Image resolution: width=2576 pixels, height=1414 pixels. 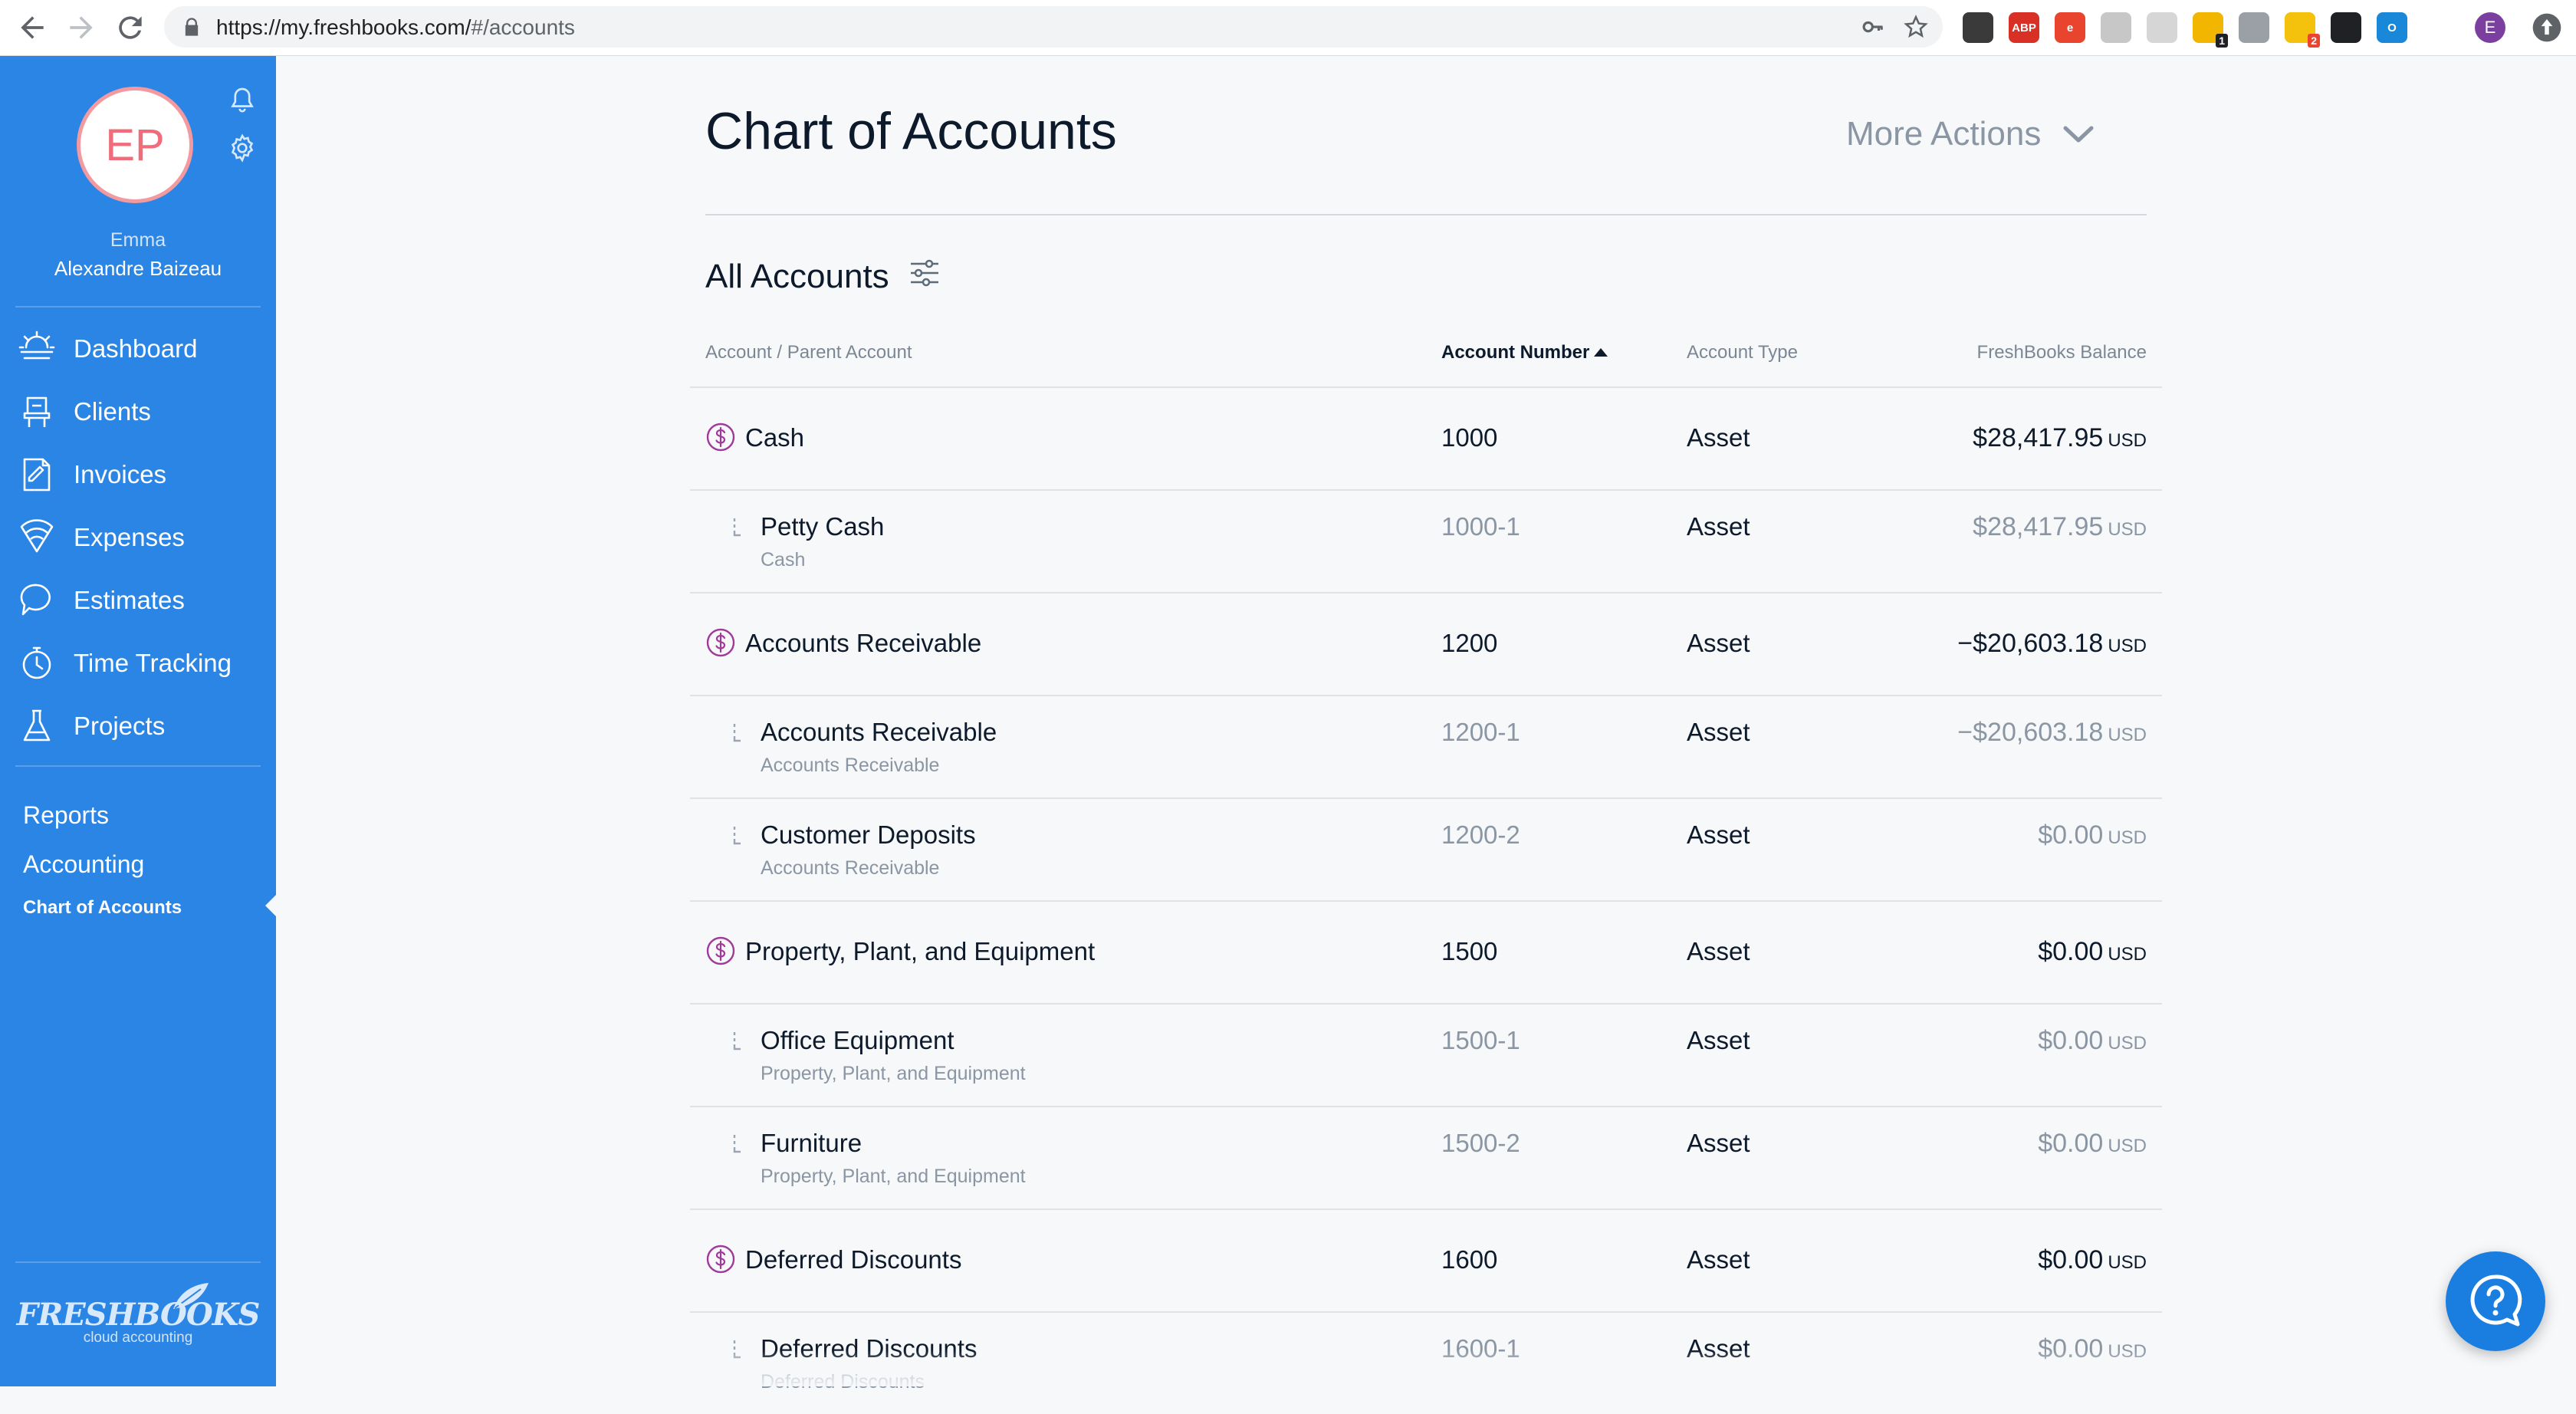 I want to click on adblock-icon: ABP, so click(x=2024, y=27).